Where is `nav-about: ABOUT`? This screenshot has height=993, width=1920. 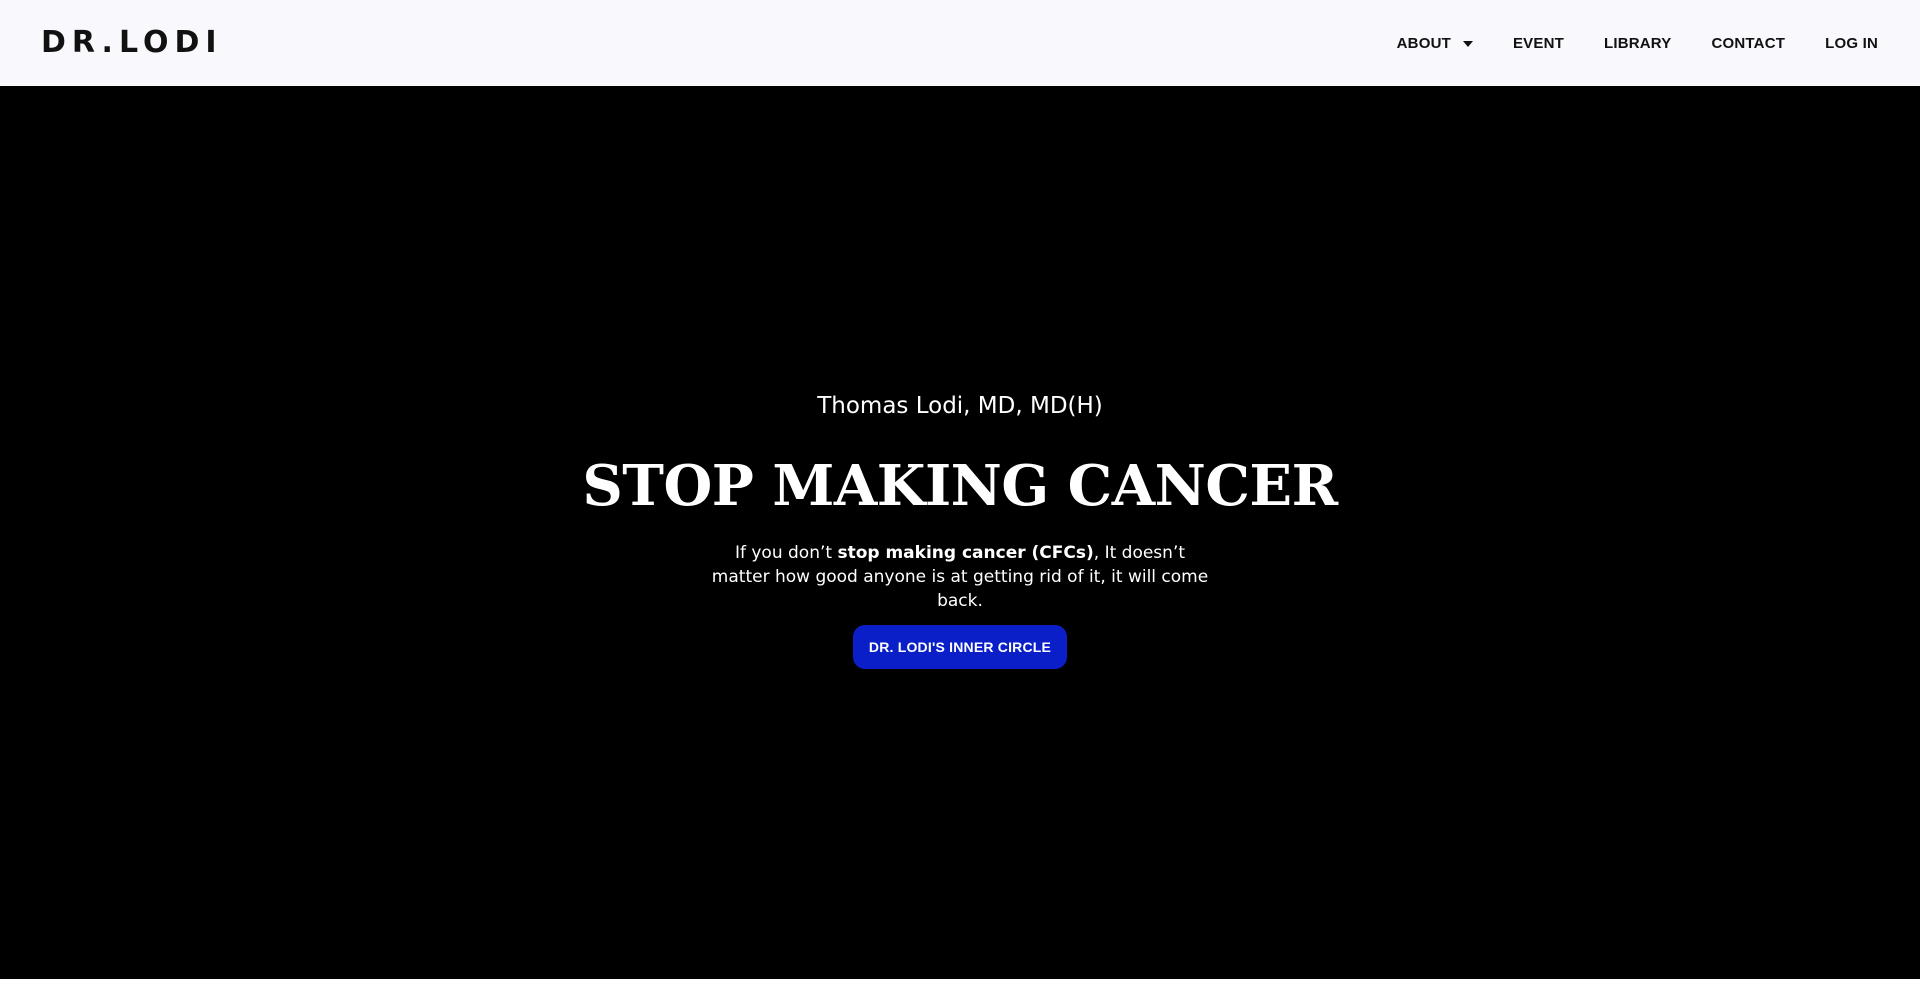
nav-about: ABOUT is located at coordinates (1435, 43).